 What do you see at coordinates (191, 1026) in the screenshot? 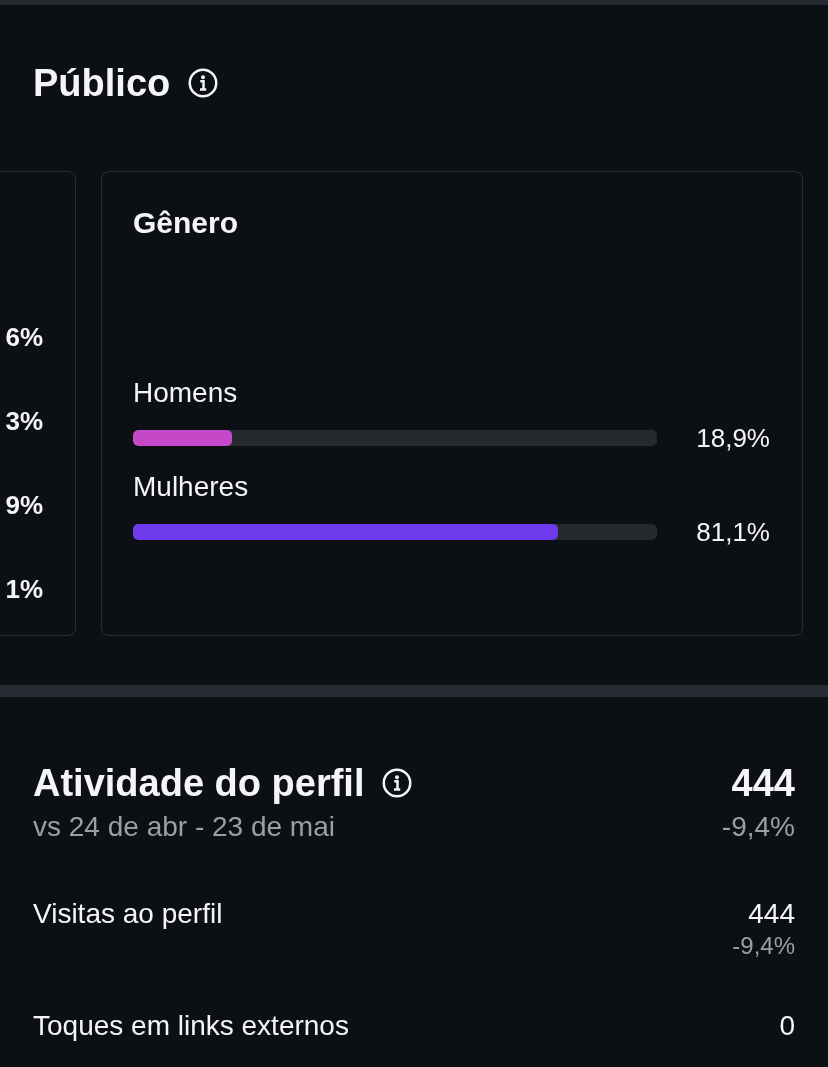
I see `metric-label: Toques em links externos` at bounding box center [191, 1026].